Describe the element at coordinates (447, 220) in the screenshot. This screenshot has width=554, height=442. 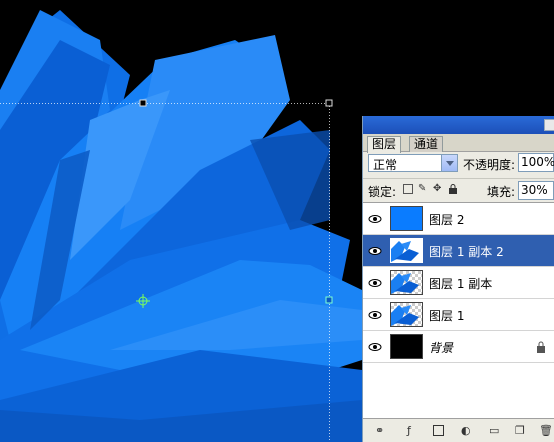
I see `layer-name: 图层 2` at that location.